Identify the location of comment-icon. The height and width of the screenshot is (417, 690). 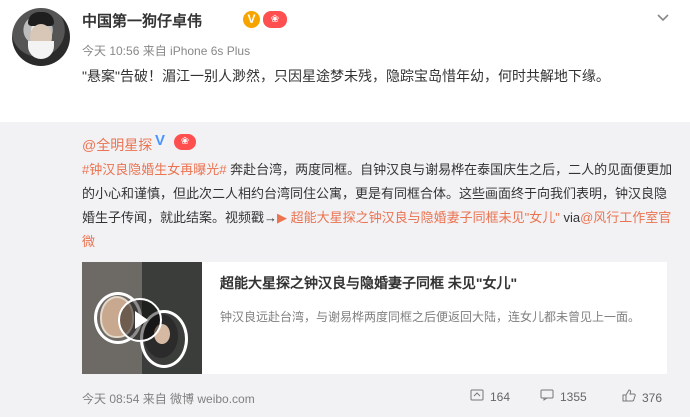
(547, 396).